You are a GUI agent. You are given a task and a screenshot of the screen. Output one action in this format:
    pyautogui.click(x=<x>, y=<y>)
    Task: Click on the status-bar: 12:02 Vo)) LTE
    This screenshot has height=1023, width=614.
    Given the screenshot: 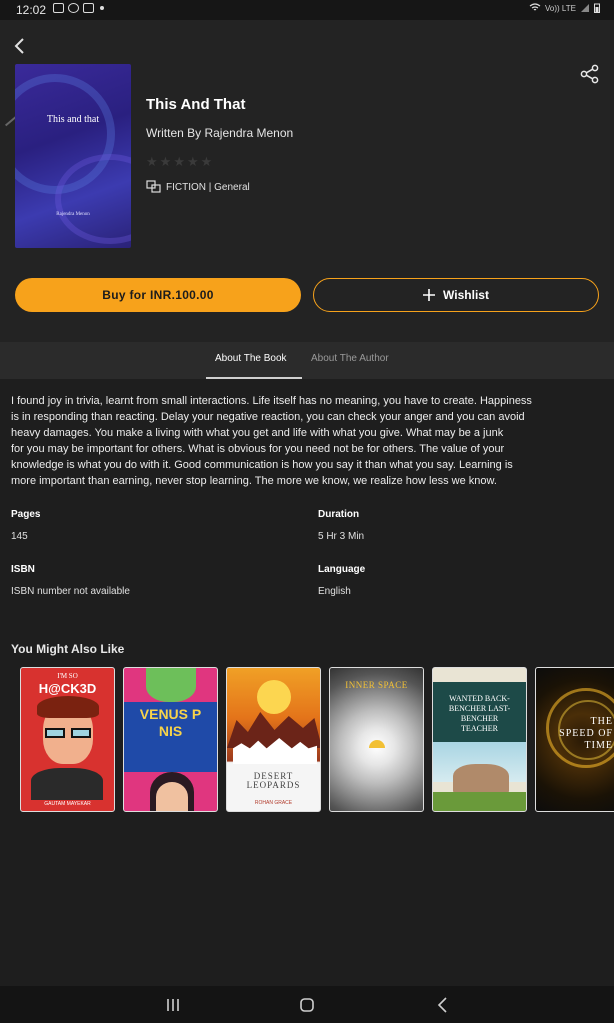 What is the action you would take?
    pyautogui.click(x=307, y=10)
    